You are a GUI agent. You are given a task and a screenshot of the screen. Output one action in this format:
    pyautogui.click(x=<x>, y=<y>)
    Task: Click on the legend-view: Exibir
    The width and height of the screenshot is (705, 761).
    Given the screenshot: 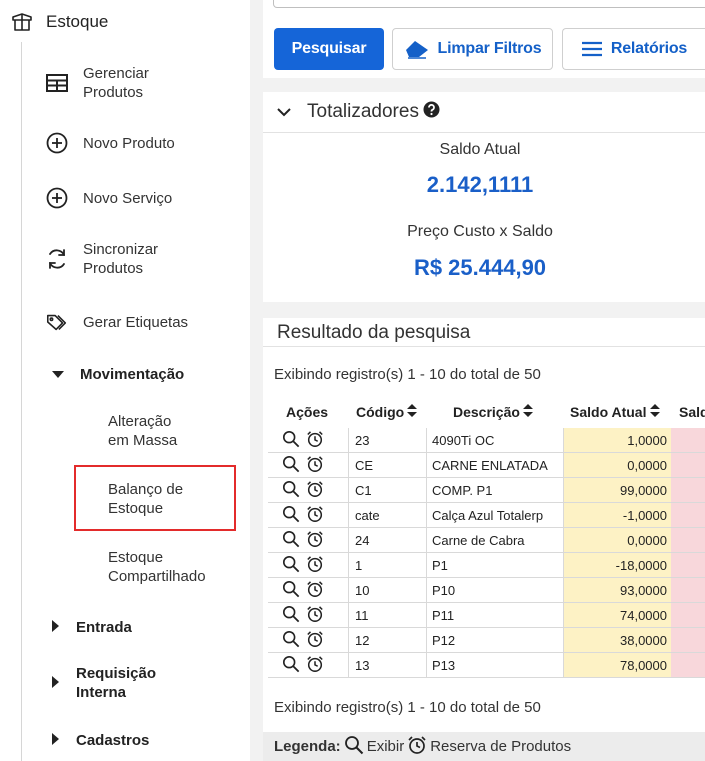 What is the action you would take?
    pyautogui.click(x=374, y=747)
    